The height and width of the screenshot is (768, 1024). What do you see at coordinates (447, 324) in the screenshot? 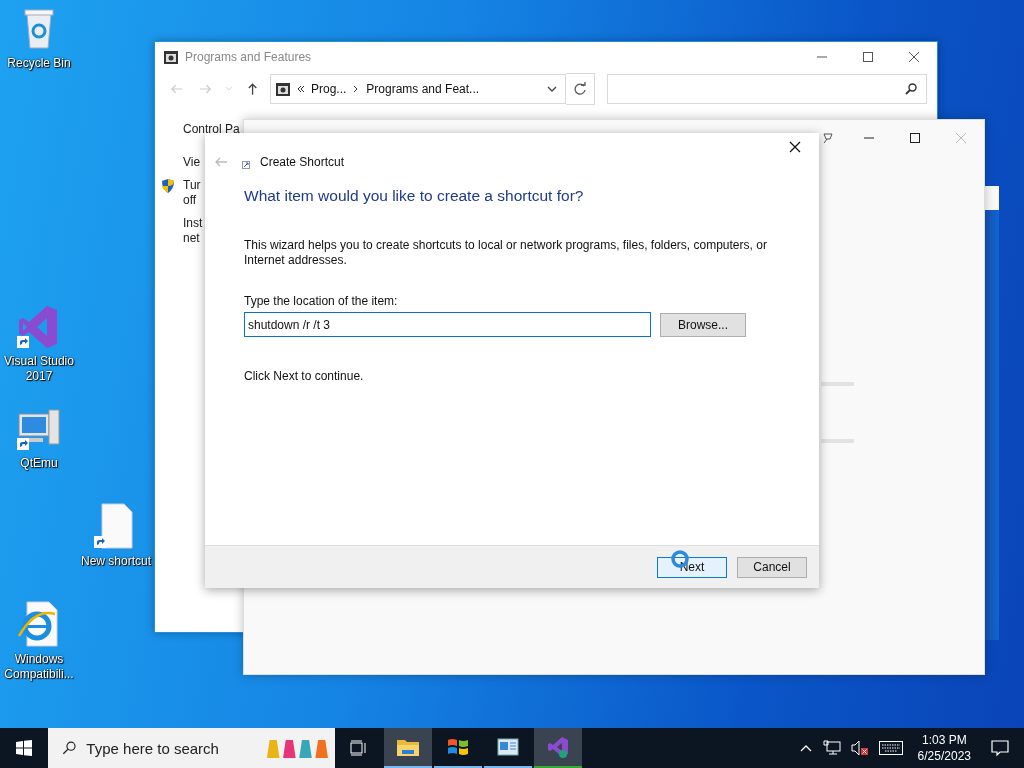
I see `location-field: shutdown /r /t 3` at bounding box center [447, 324].